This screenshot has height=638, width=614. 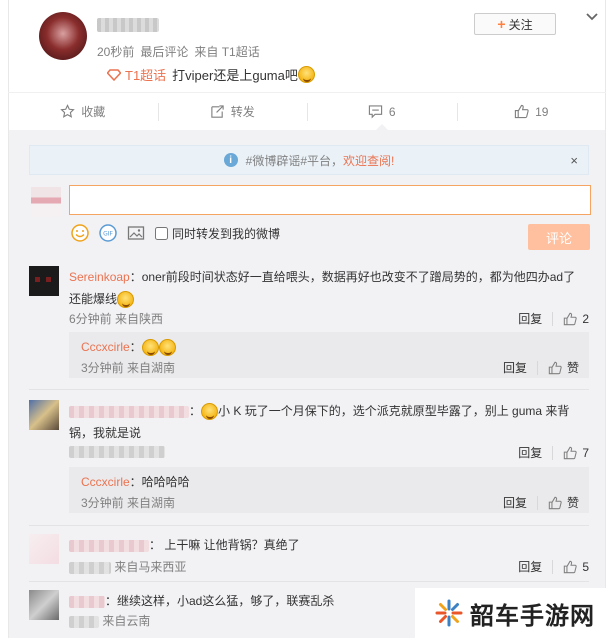 What do you see at coordinates (68, 111) in the screenshot?
I see `star-icon` at bounding box center [68, 111].